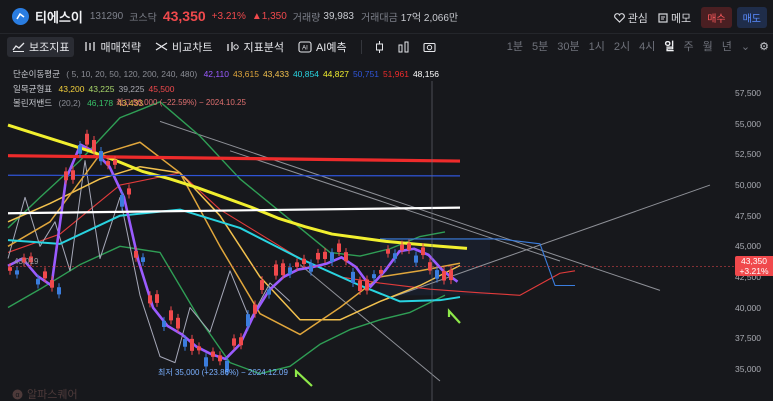 The image size is (773, 401). I want to click on memo-label: 메모, so click(681, 18).